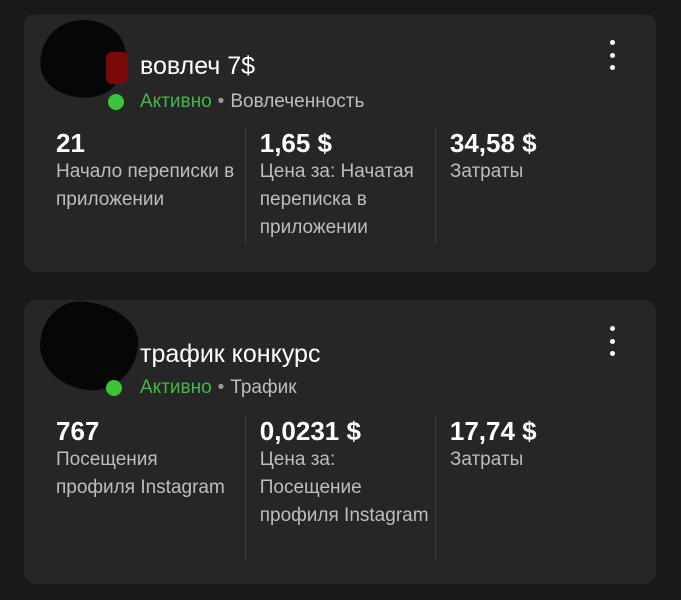 The image size is (681, 600). What do you see at coordinates (296, 143) in the screenshot?
I see `metric-value: 1,65 $` at bounding box center [296, 143].